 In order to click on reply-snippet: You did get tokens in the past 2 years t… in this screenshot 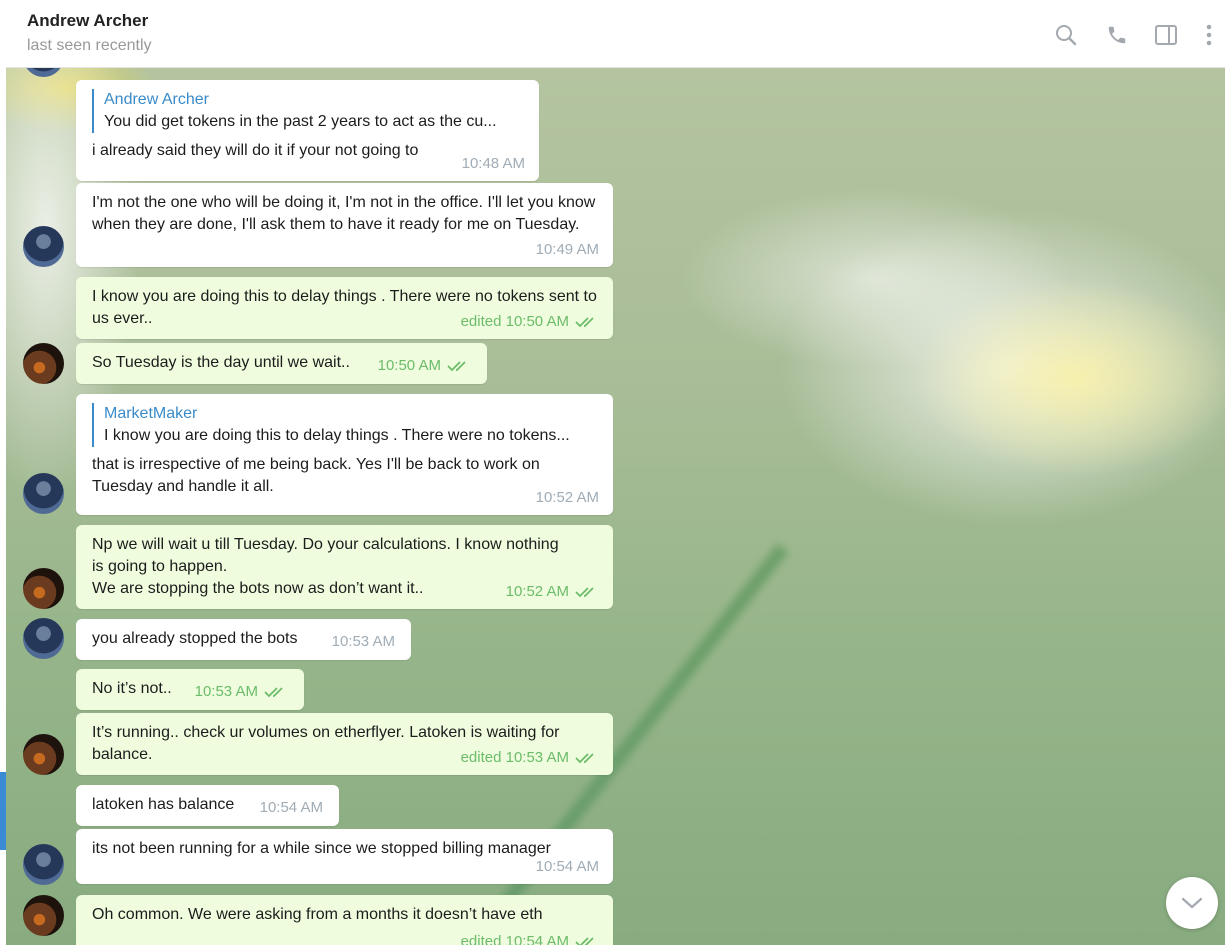, I will do `click(300, 121)`.